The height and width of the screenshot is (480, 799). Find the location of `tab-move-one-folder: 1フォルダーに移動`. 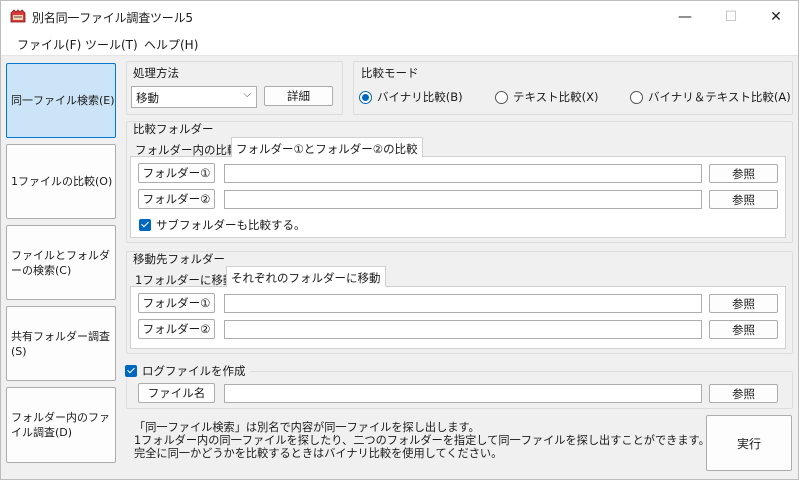

tab-move-one-folder: 1フォルダーに移動 is located at coordinates (184, 279).